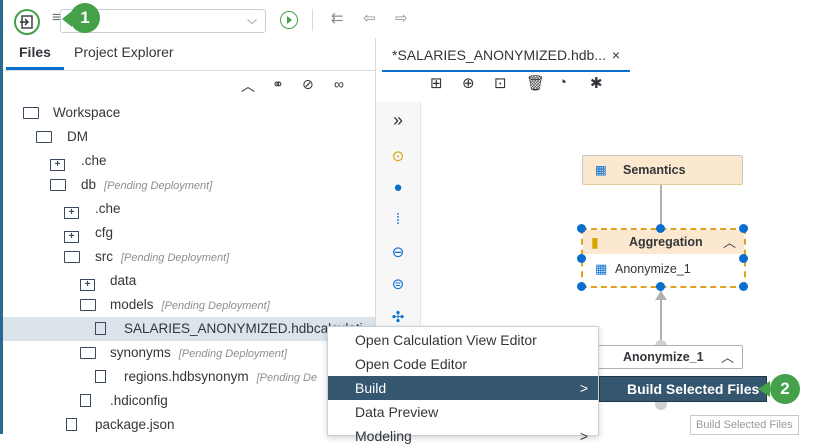  What do you see at coordinates (189, 401) in the screenshot?
I see `tree-item-hdiconfig: .hdiconfig` at bounding box center [189, 401].